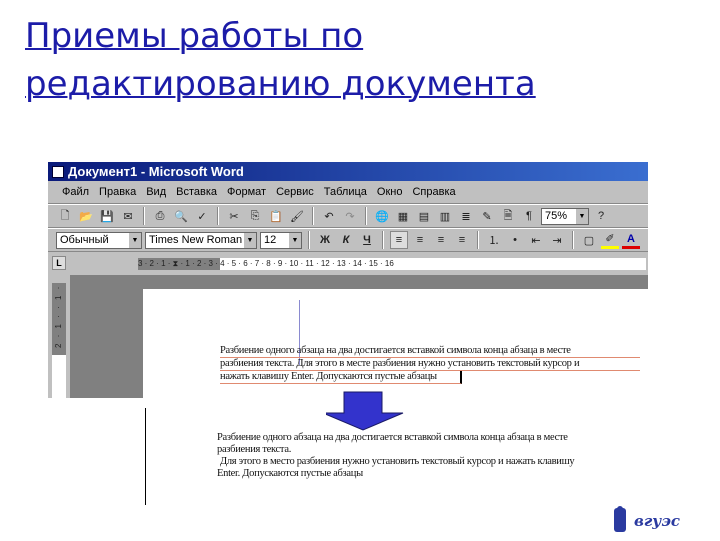 Image resolution: width=720 pixels, height=541 pixels. I want to click on tables-borders-icon: ▦, so click(403, 216).